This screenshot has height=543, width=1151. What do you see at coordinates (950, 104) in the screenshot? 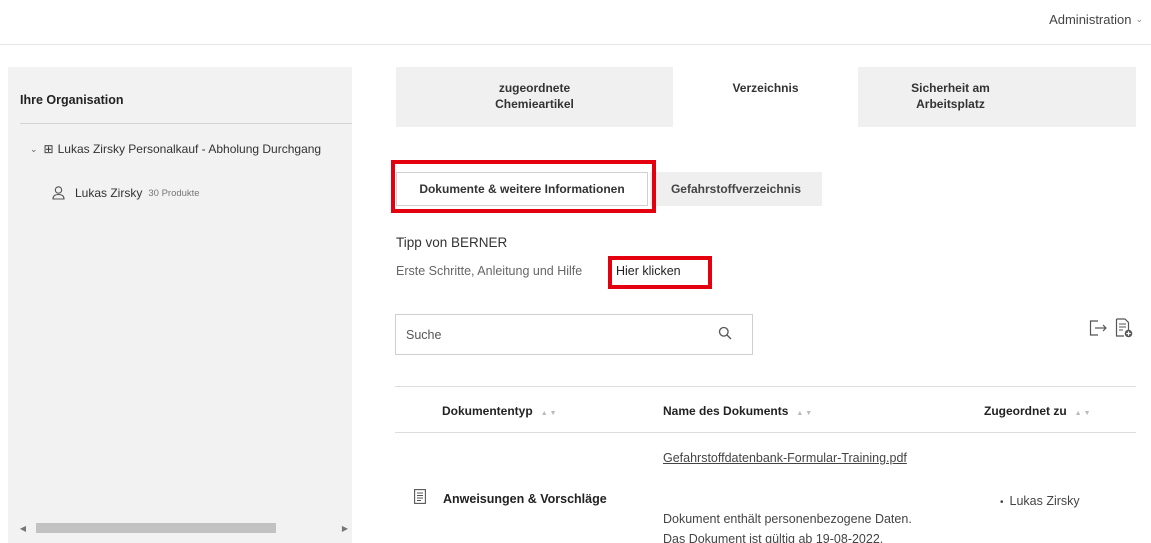
I see `tab-label-line2: Arbeitsplatz` at bounding box center [950, 104].